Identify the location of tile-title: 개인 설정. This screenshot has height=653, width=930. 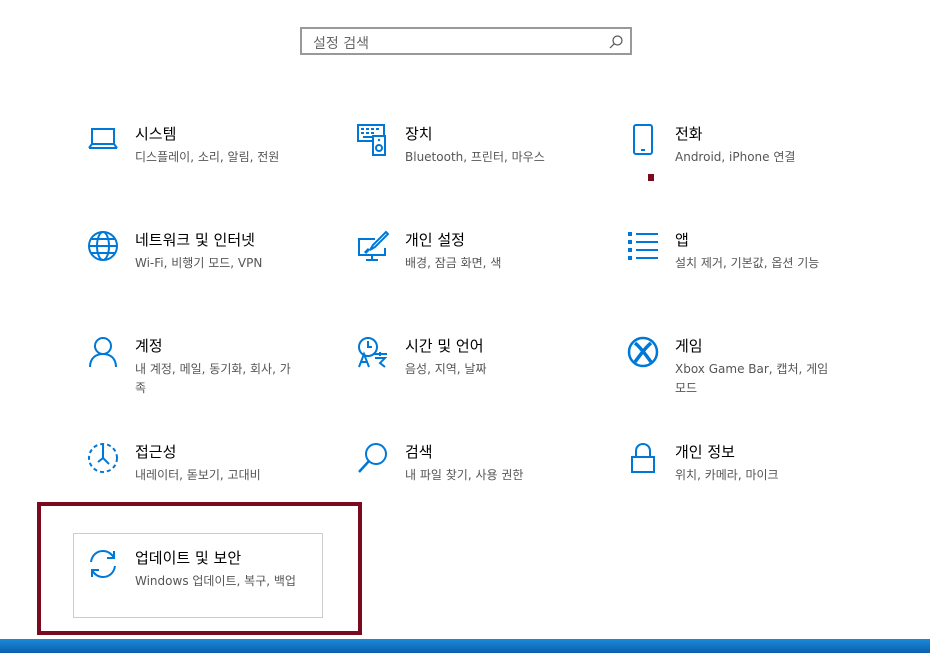
(435, 240).